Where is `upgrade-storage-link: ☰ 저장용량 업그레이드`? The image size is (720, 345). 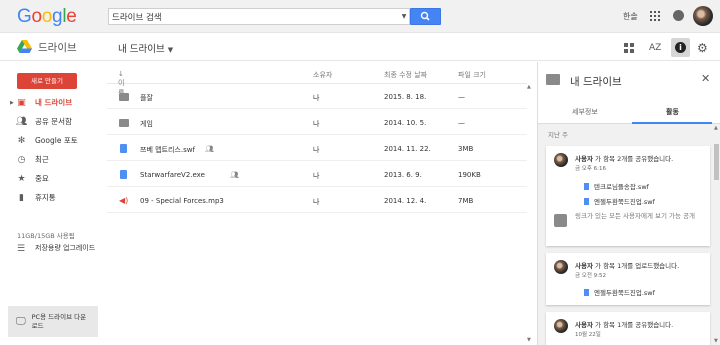
upgrade-storage-link: ☰ 저장용량 업그레이드 is located at coordinates (53, 249).